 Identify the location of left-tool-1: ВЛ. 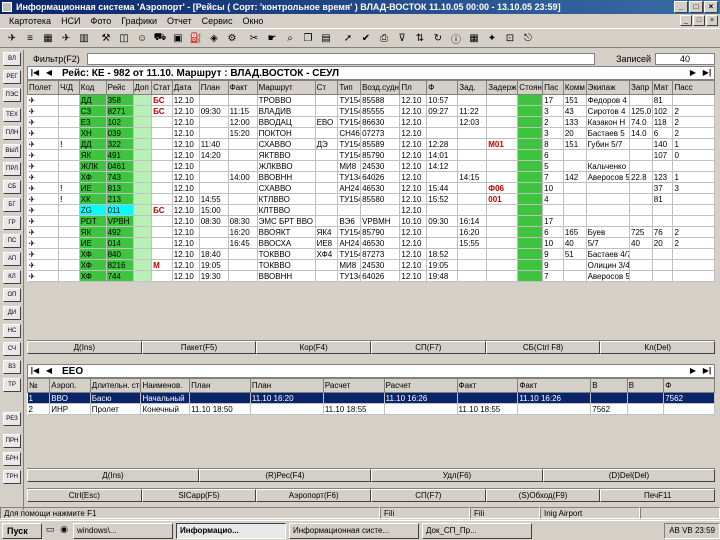
(12, 59).